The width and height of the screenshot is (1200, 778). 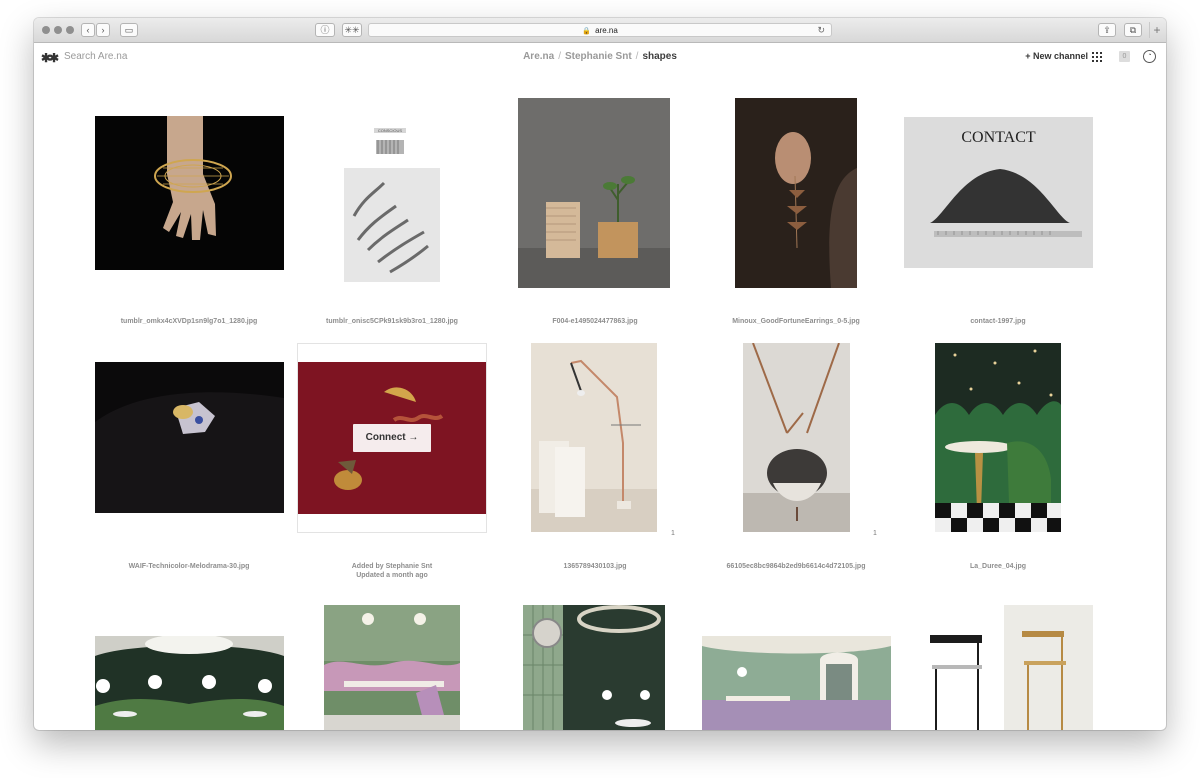 I want to click on forward-button: ›, so click(x=103, y=30).